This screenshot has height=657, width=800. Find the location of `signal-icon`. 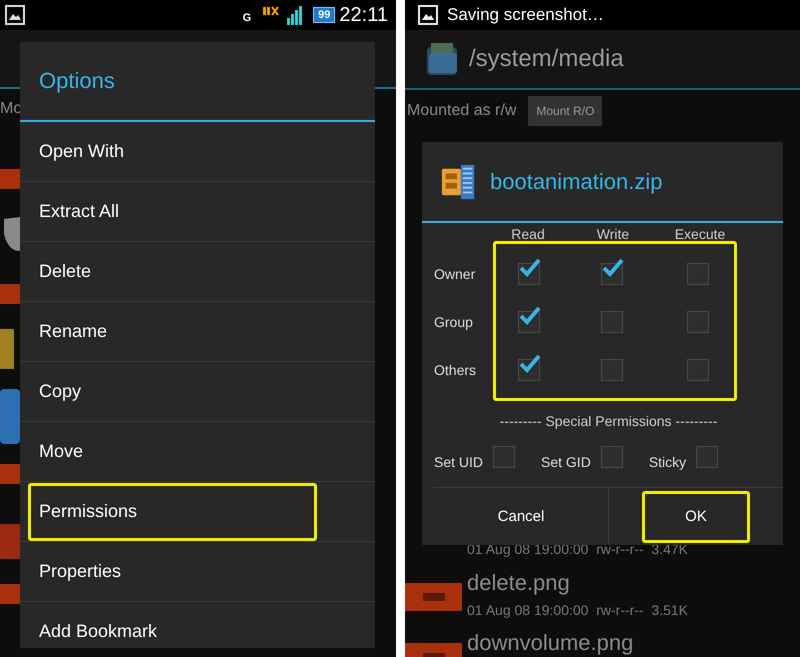

signal-icon is located at coordinates (295, 15).